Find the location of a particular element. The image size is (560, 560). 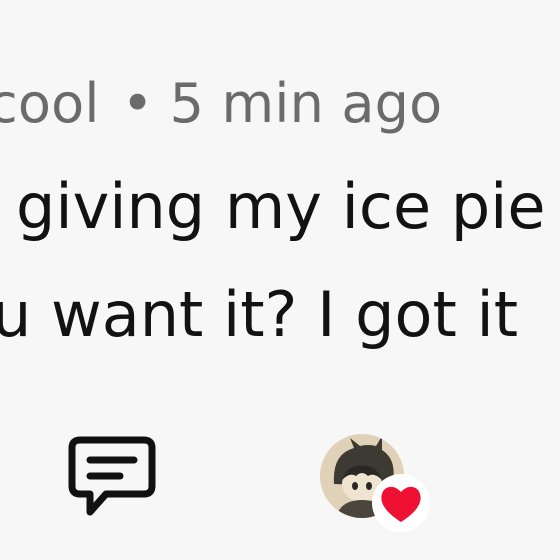

post-meta: cool • 5 min ago is located at coordinates (221, 104).